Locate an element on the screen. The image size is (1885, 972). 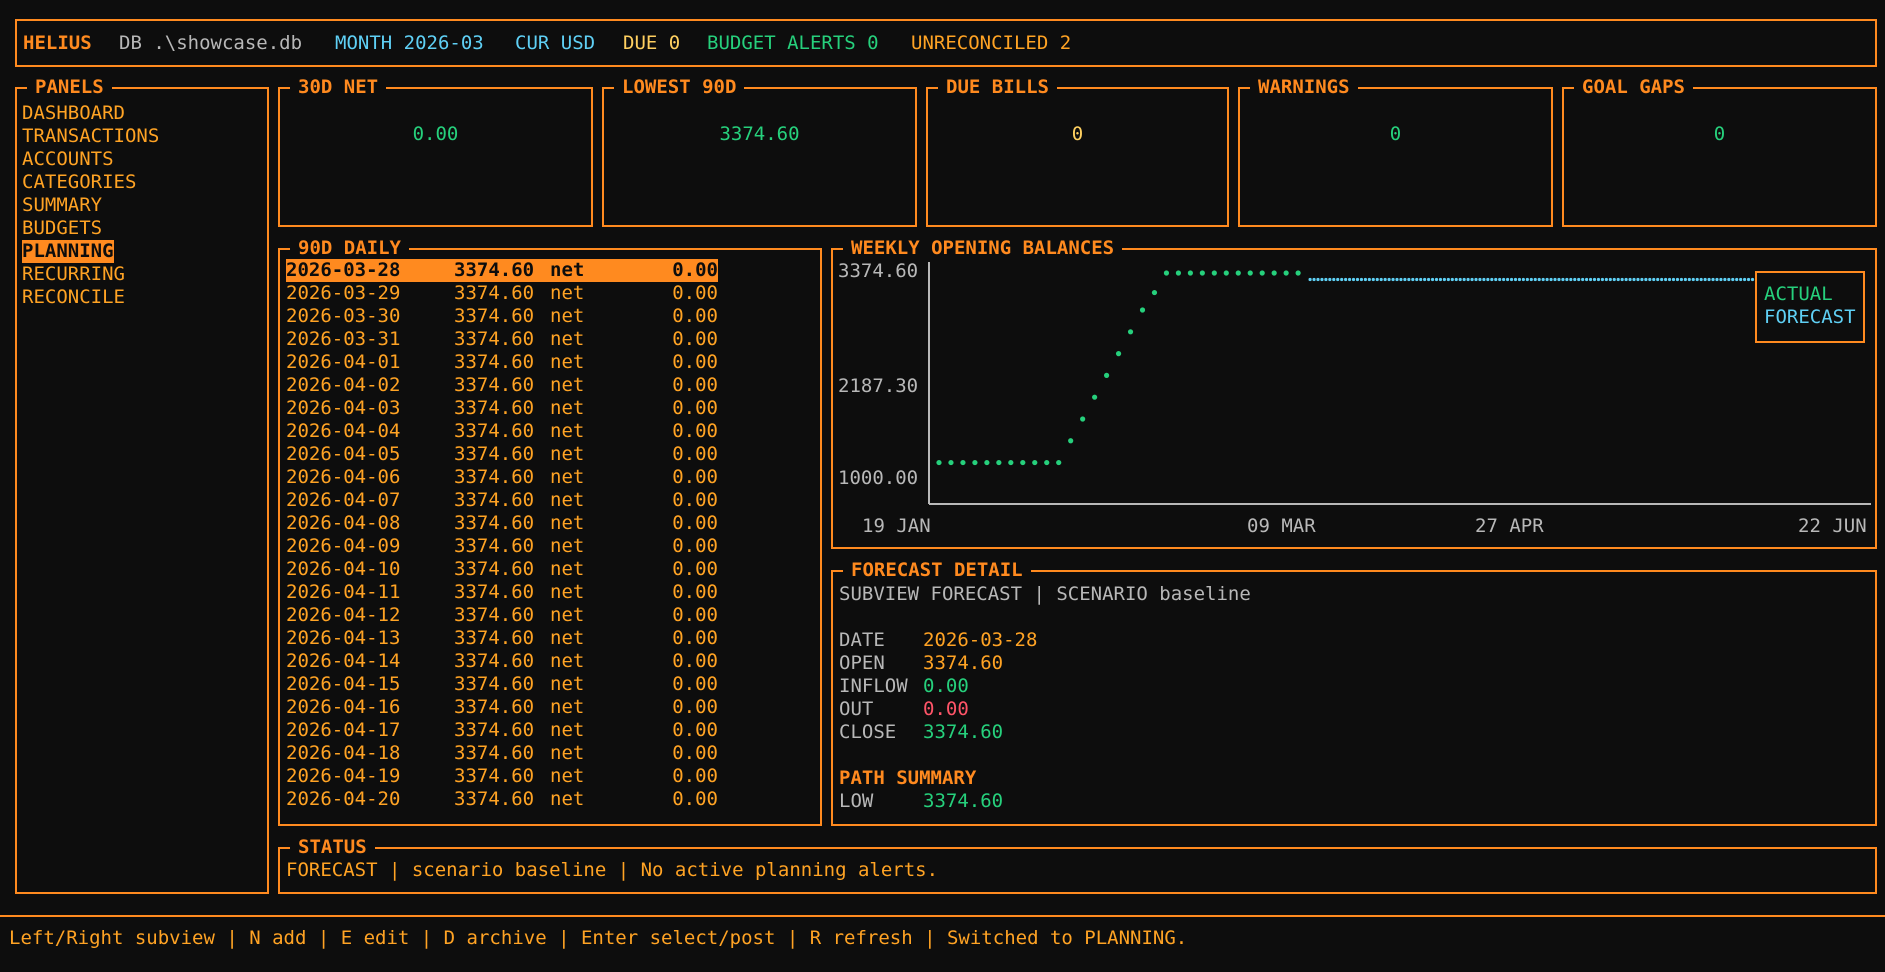
nav-item-budgets: BUDGETS is located at coordinates (62, 228).